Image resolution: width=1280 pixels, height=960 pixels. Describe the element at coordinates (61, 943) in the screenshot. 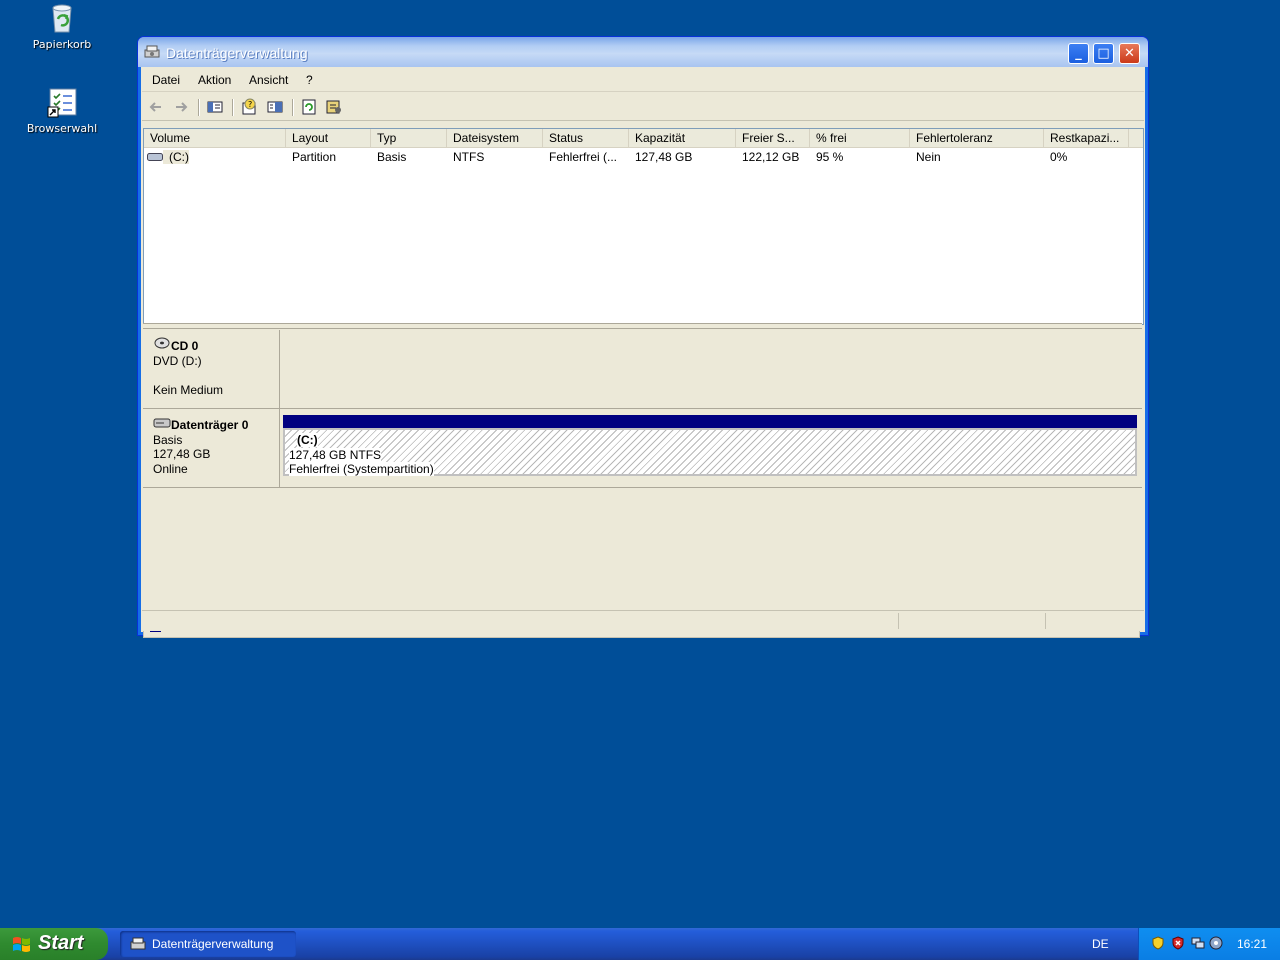

I see `start-label: Start` at that location.